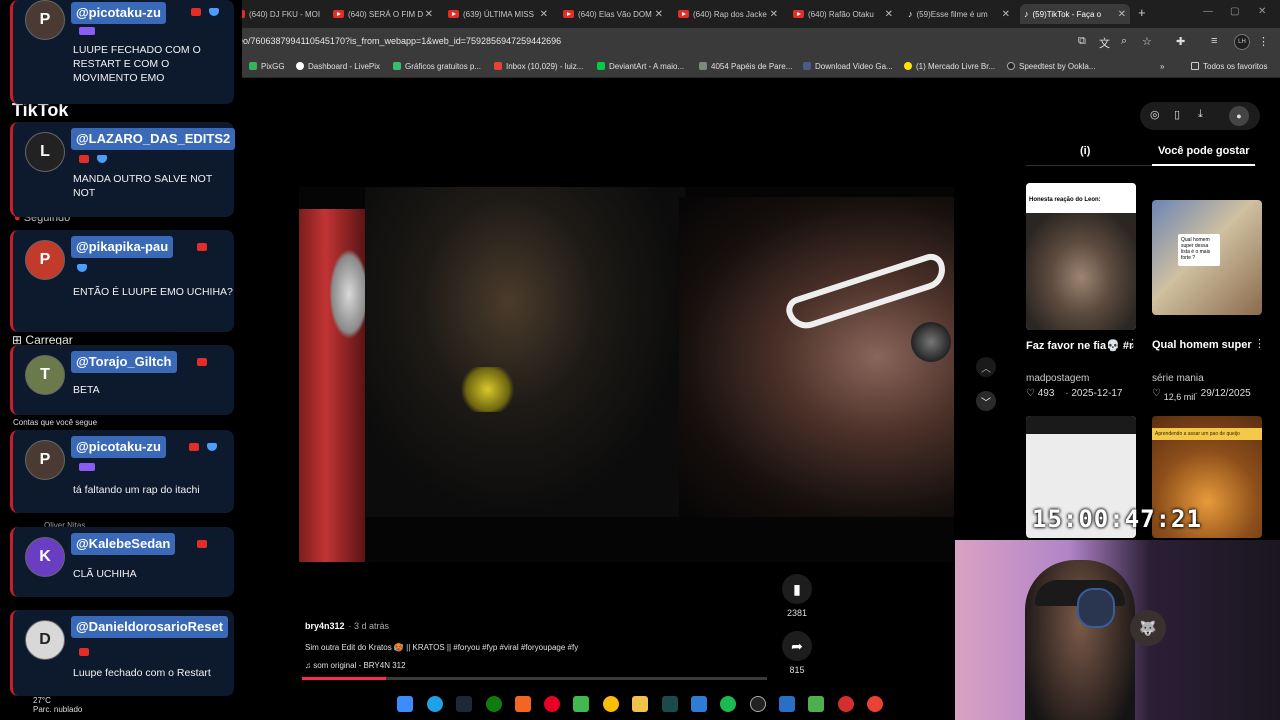  What do you see at coordinates (728, 704) in the screenshot?
I see `spotify-icon` at bounding box center [728, 704].